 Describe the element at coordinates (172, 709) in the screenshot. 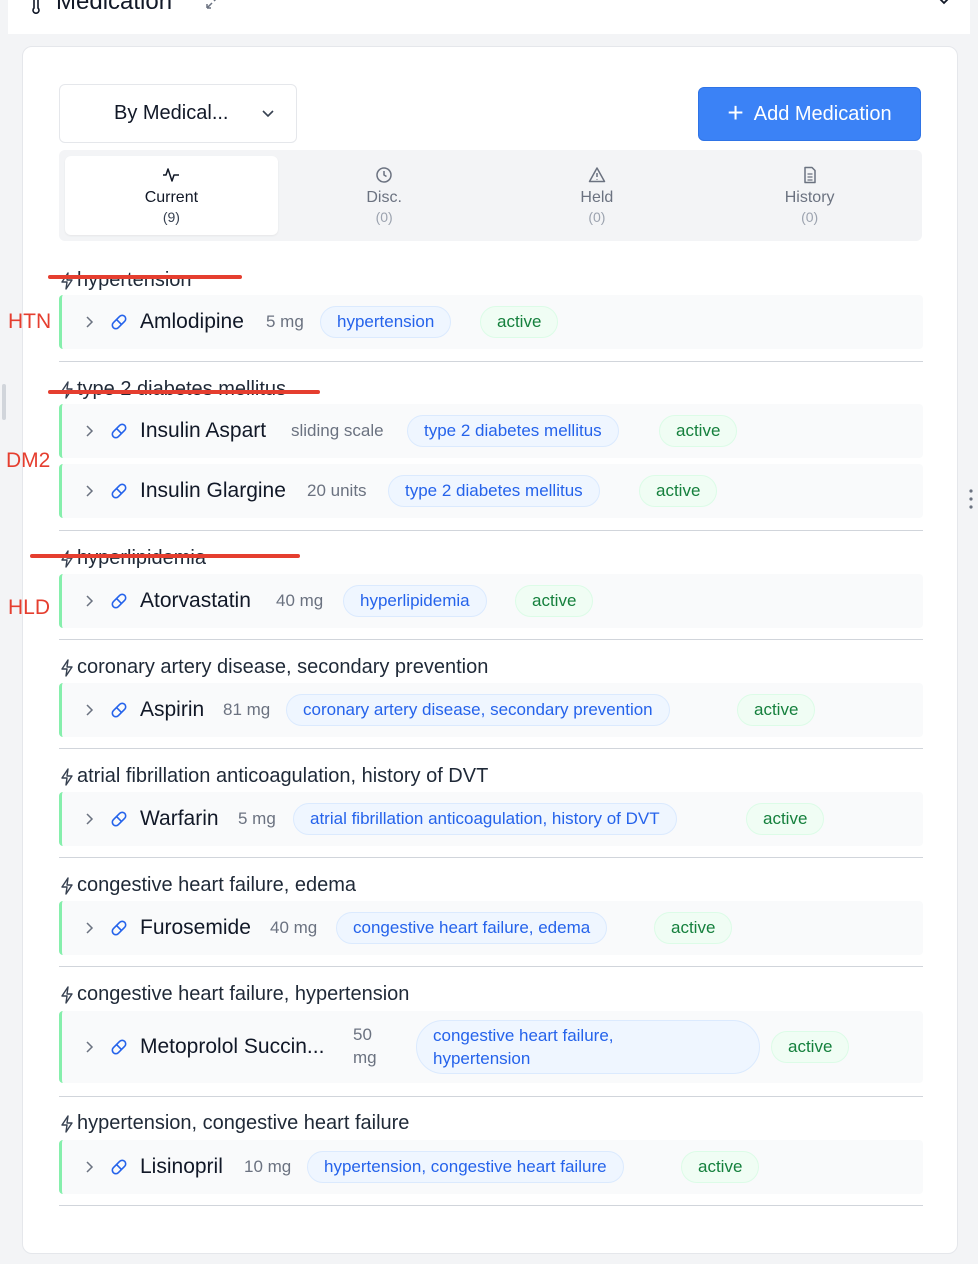

I see `medication-name: Aspirin` at that location.